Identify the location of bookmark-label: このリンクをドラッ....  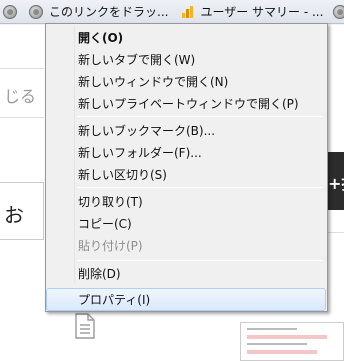
(109, 12).